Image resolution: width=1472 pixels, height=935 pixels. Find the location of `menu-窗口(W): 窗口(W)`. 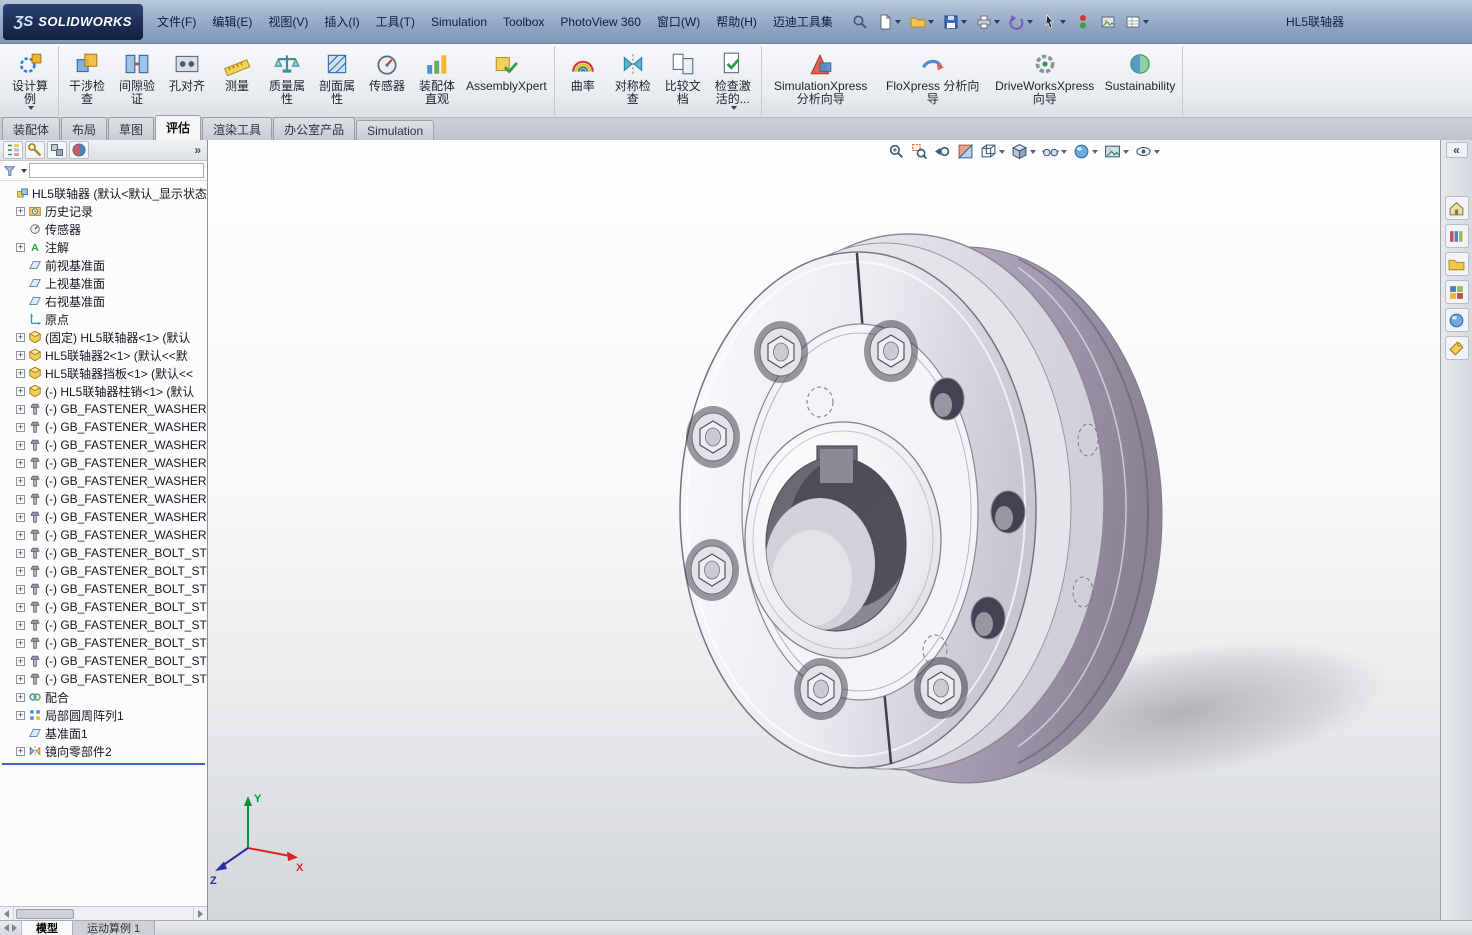

menu-窗口(W): 窗口(W) is located at coordinates (678, 22).